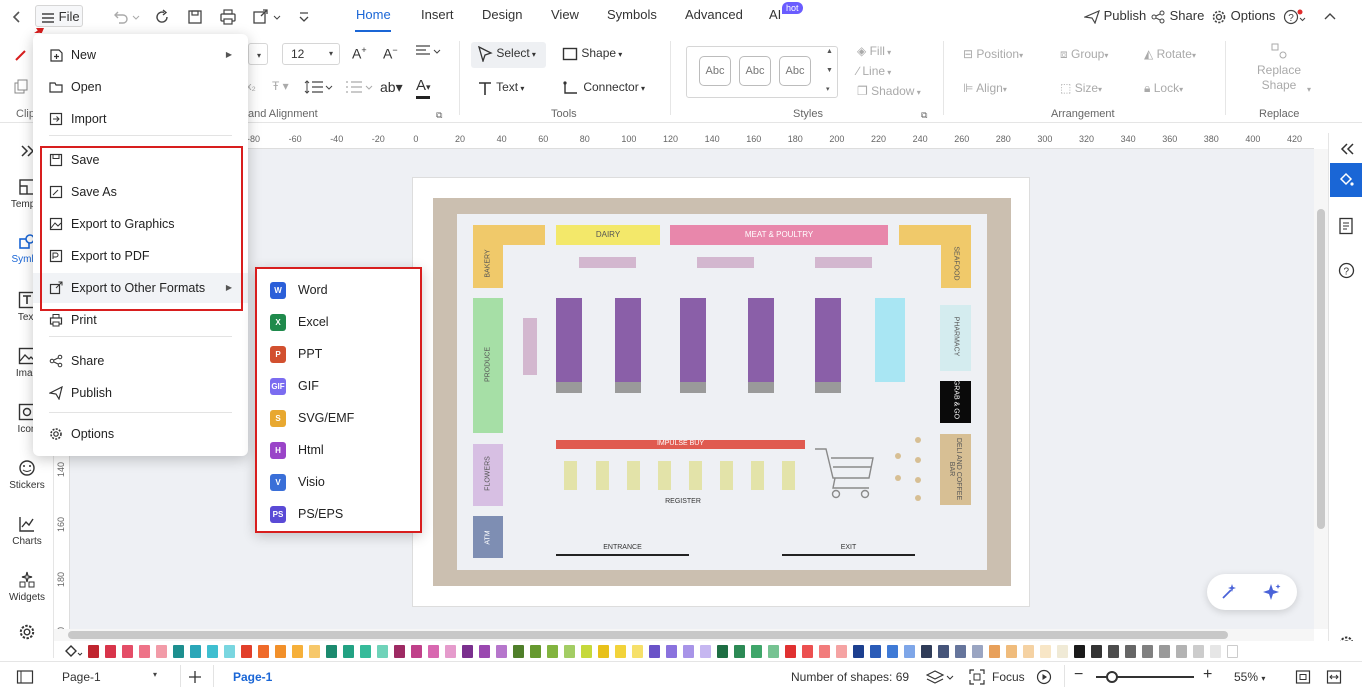  What do you see at coordinates (439, 115) in the screenshot?
I see `dialog-launcher-icon: ⧉` at bounding box center [439, 115].